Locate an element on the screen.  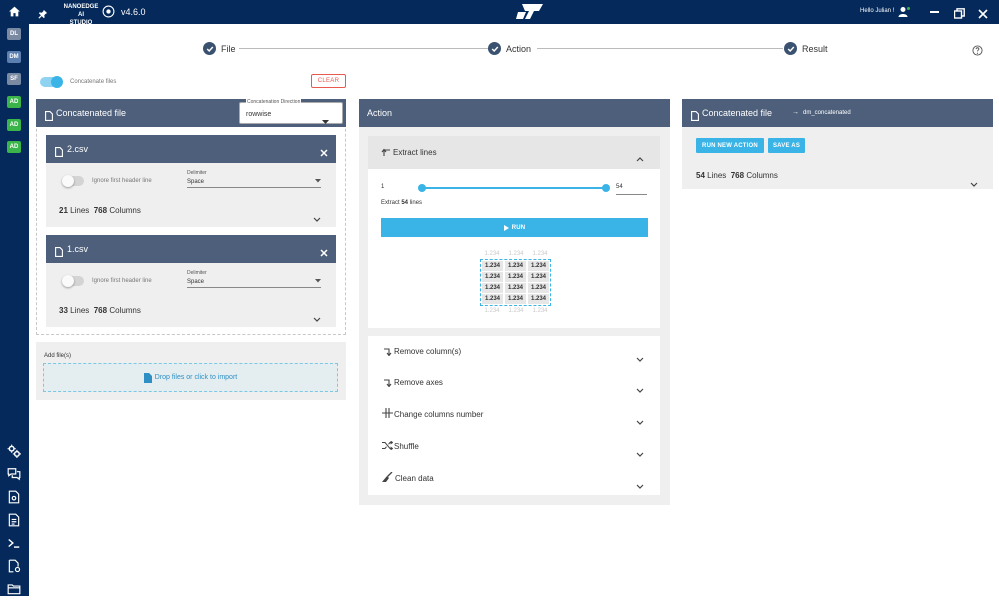
extract-lines-icon is located at coordinates (386, 153).